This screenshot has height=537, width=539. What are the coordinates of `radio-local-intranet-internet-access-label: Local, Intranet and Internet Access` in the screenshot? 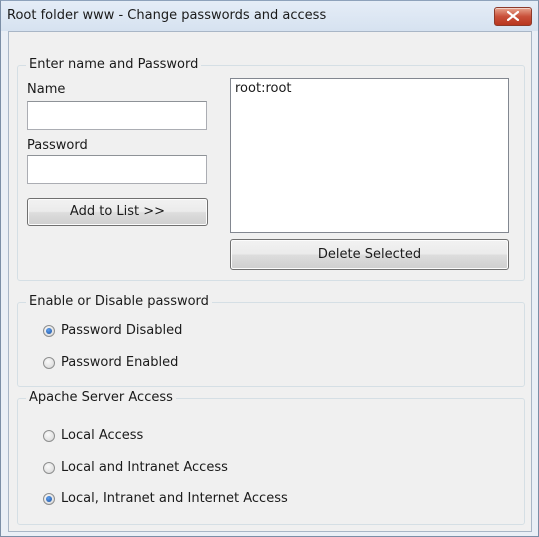 It's located at (174, 498).